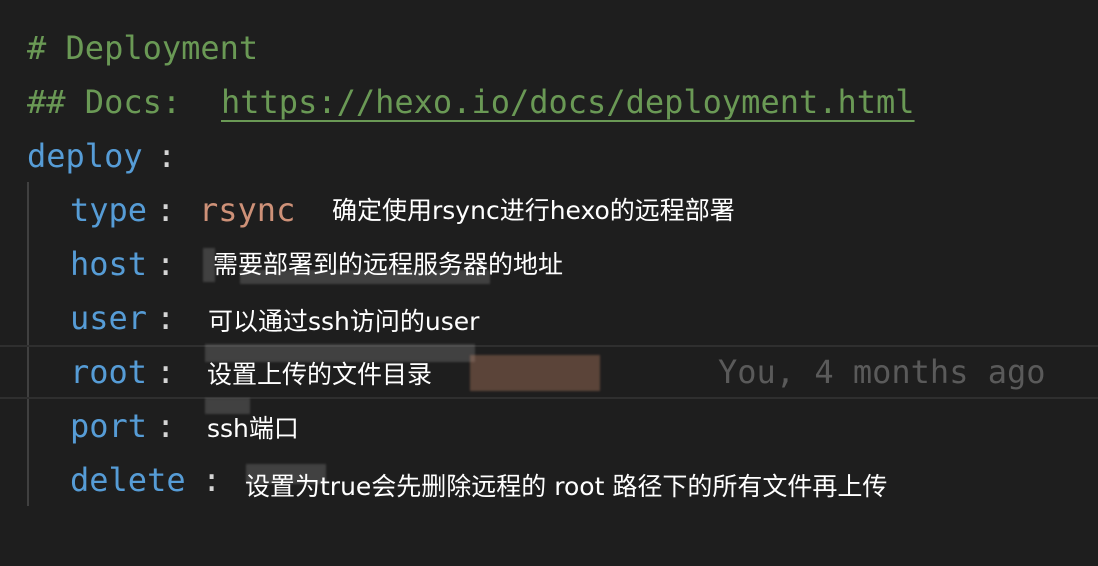  I want to click on root-key: root, so click(109, 372).